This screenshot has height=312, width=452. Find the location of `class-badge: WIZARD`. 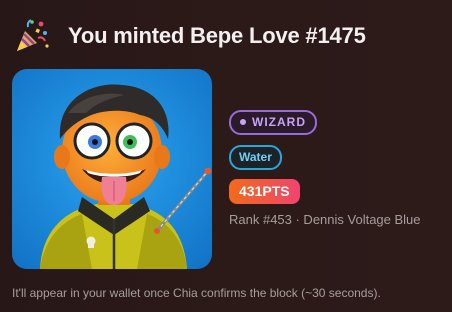

class-badge: WIZARD is located at coordinates (273, 122).